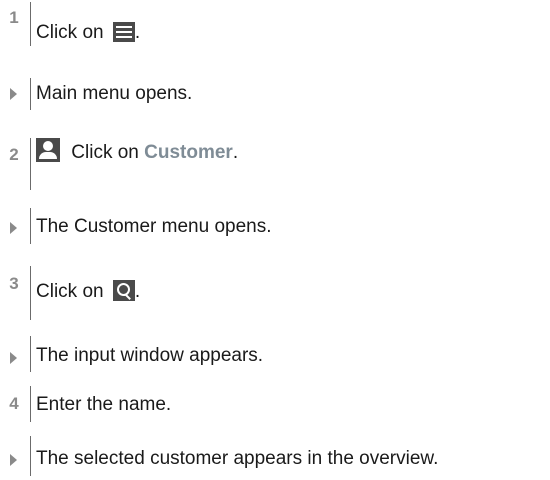  I want to click on result-text: The input window appears., so click(150, 355).